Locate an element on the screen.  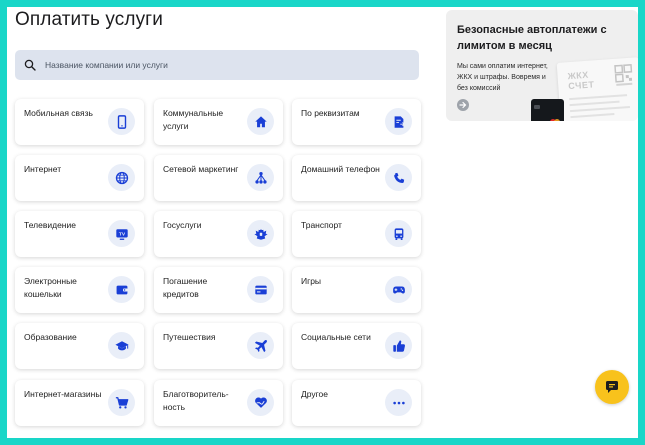
invoice-icon is located at coordinates (398, 121).